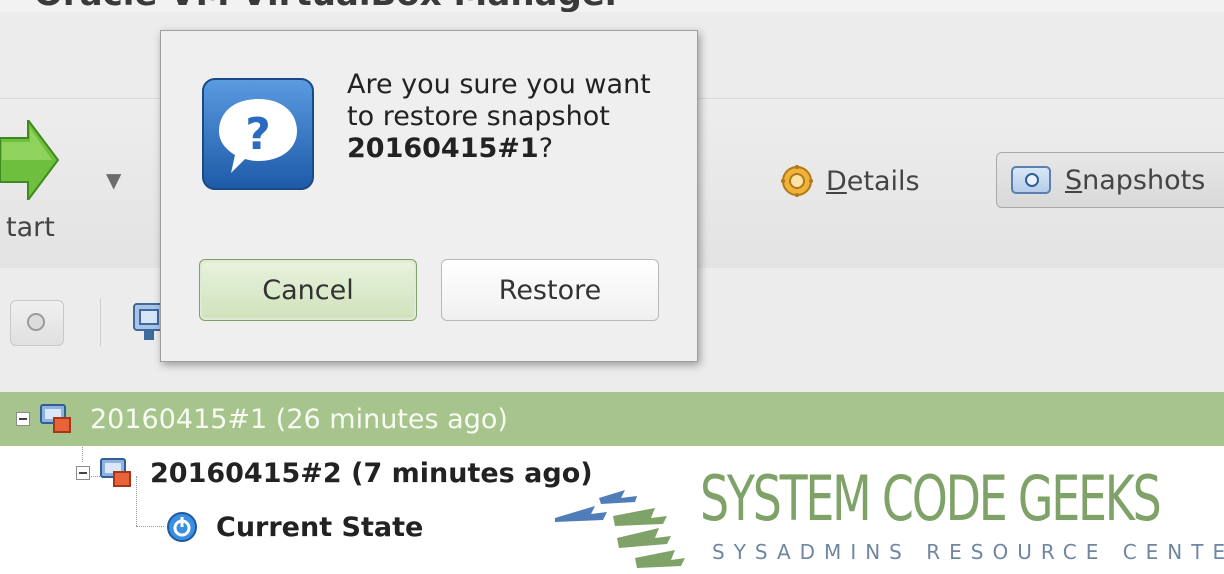 This screenshot has width=1224, height=574. I want to click on tree-item-label: Current State, so click(320, 527).